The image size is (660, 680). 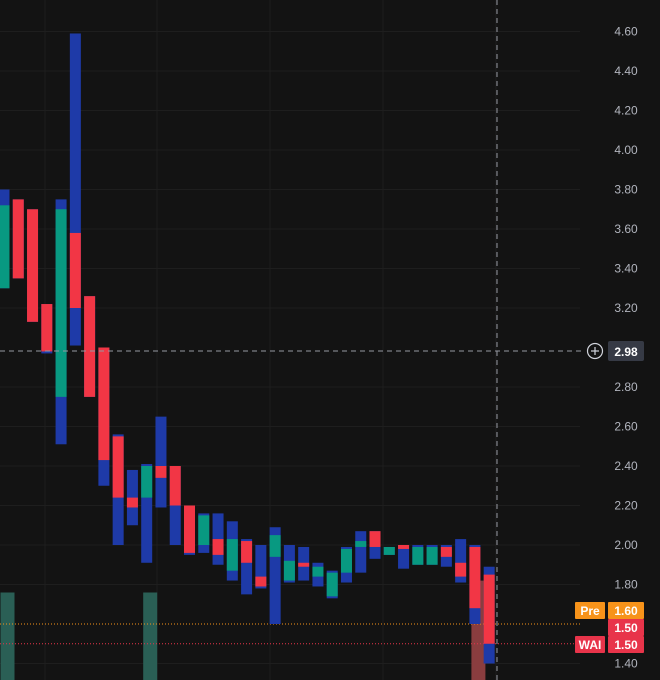 I want to click on price-marker-tag-text: Pre, so click(x=590, y=611).